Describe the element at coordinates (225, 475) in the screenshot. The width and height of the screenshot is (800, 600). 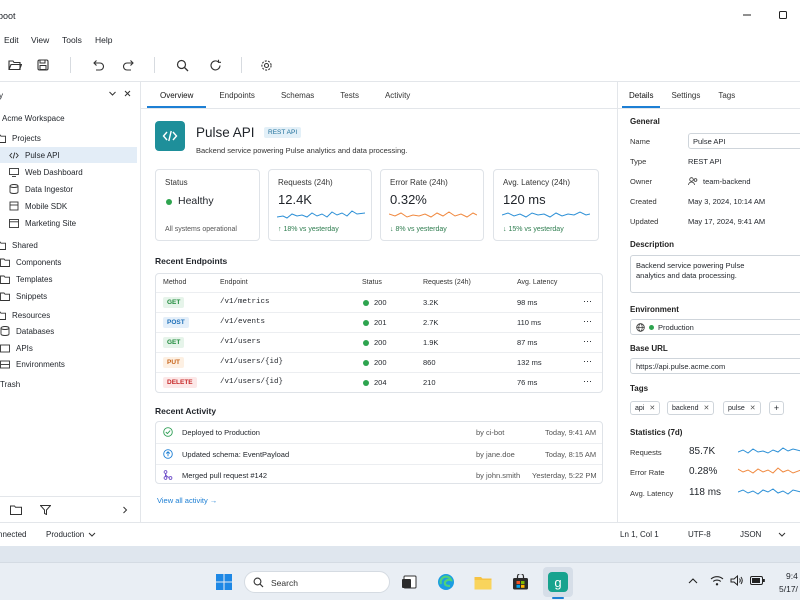
I see `activity-text: Merged pull request #142` at that location.